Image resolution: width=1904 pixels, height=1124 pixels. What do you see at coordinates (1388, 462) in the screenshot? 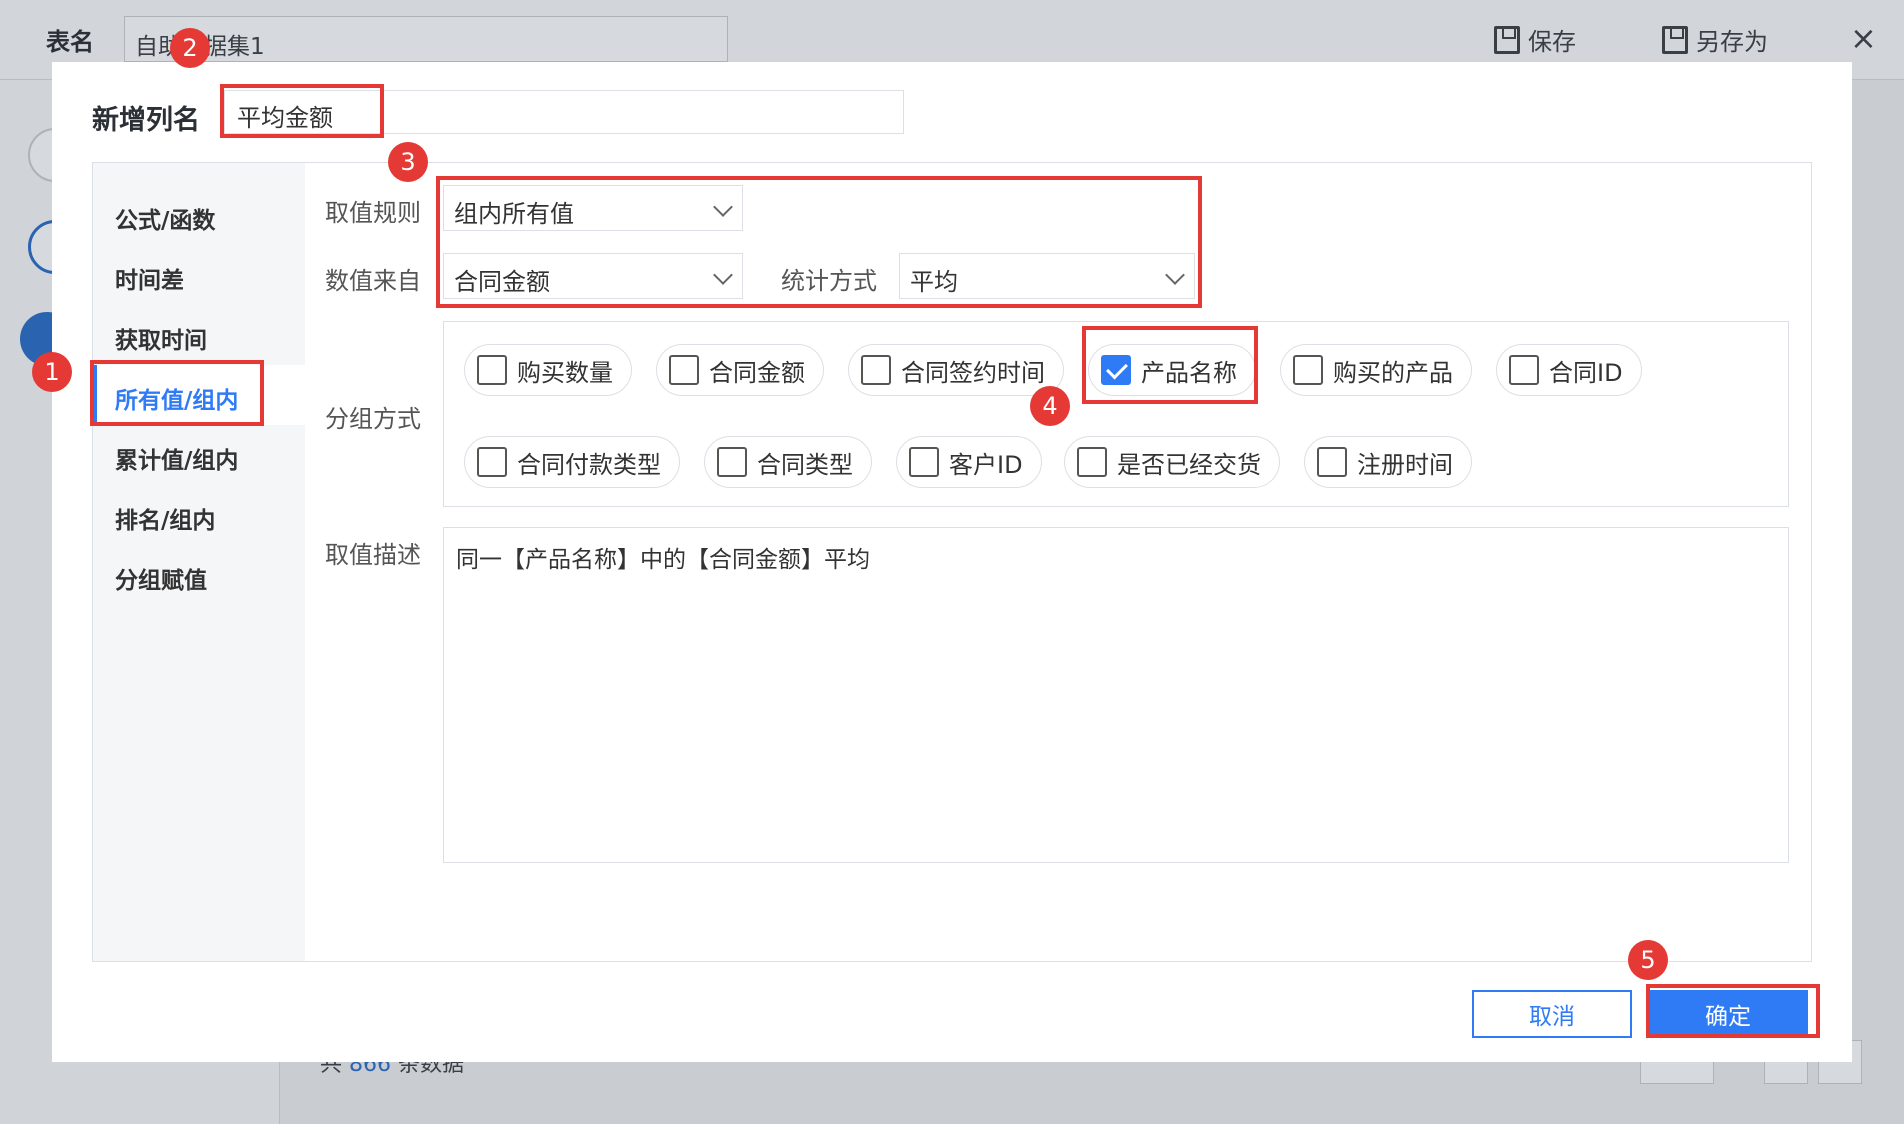
I see `group-option-chip: 注册时间` at bounding box center [1388, 462].